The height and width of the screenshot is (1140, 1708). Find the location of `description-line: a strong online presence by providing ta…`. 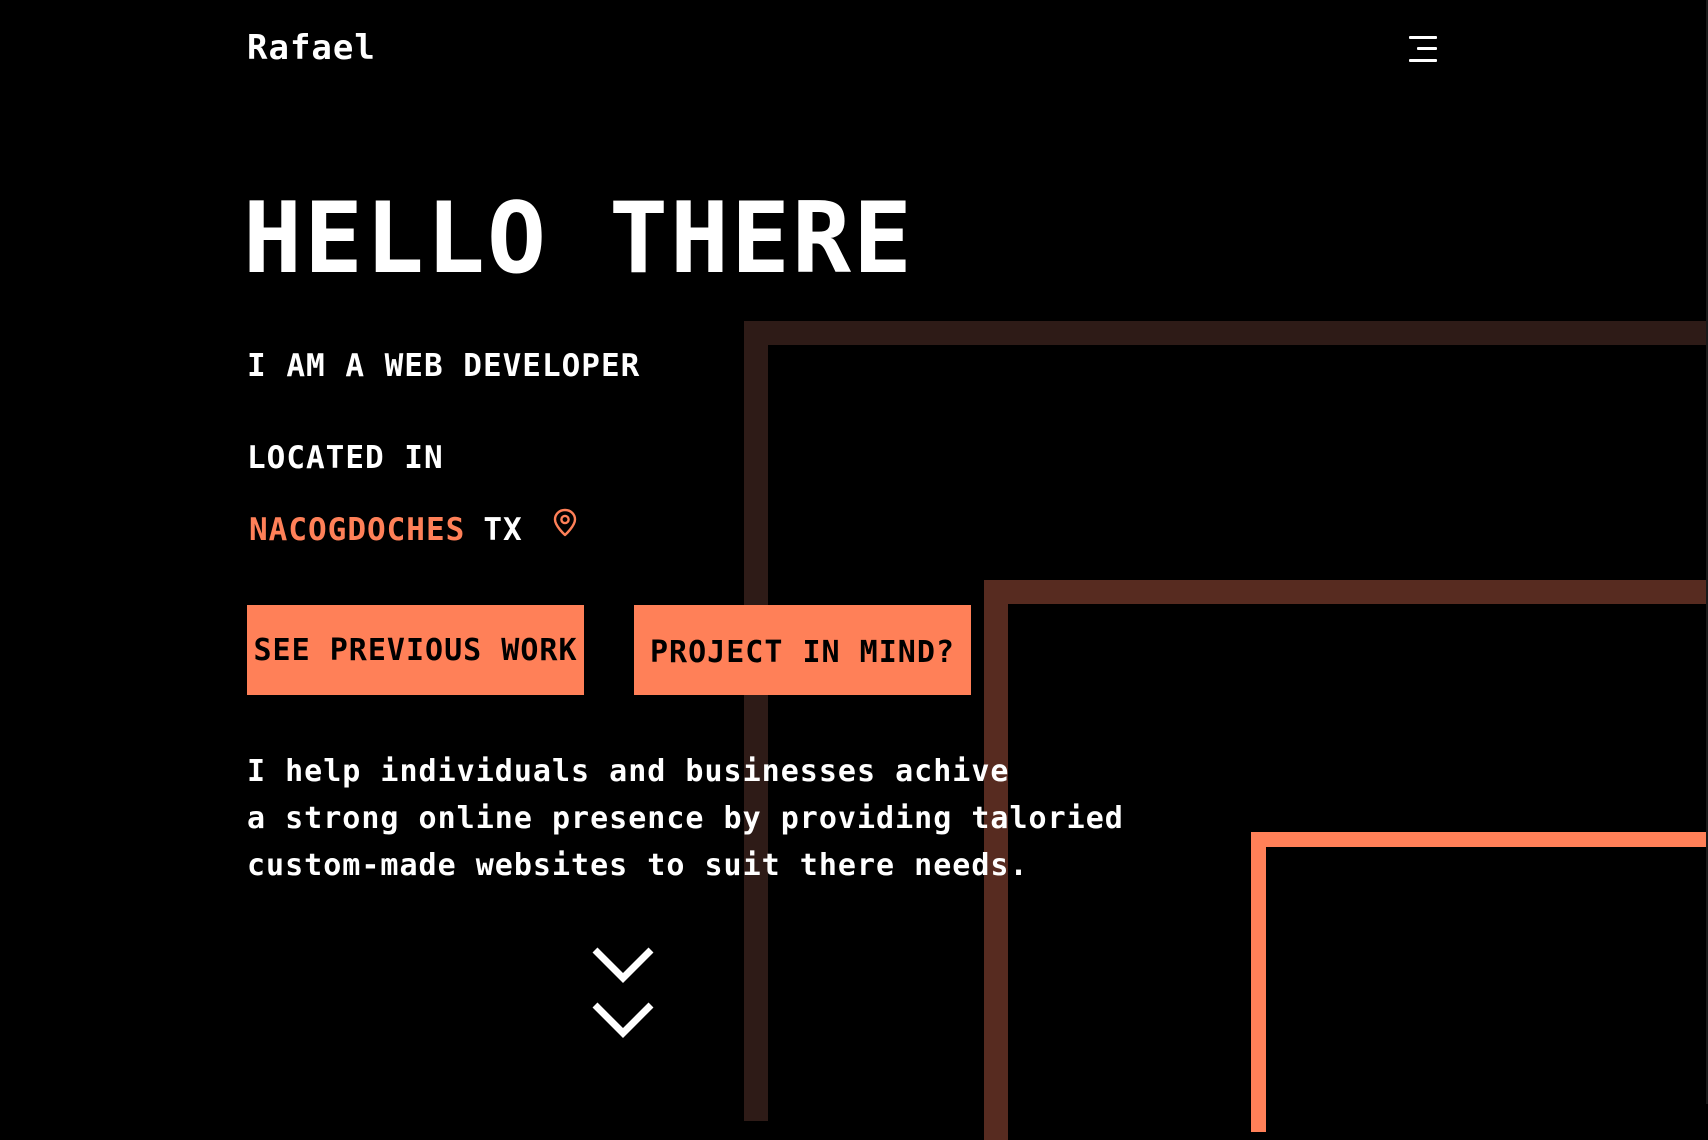

description-line: a strong online presence by providing ta… is located at coordinates (685, 818).